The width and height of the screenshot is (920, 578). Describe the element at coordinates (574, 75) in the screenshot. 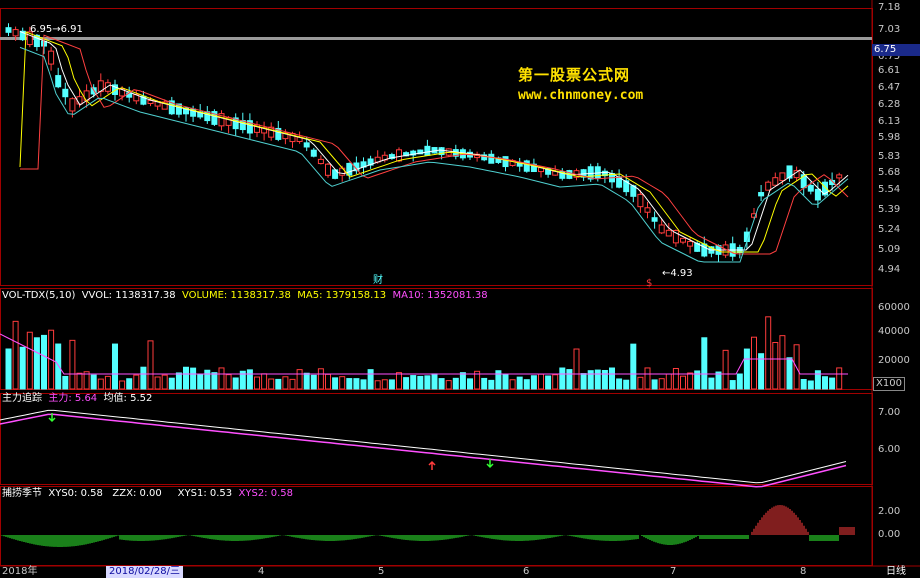

I see `watermark-title: 第一股票公式网` at that location.